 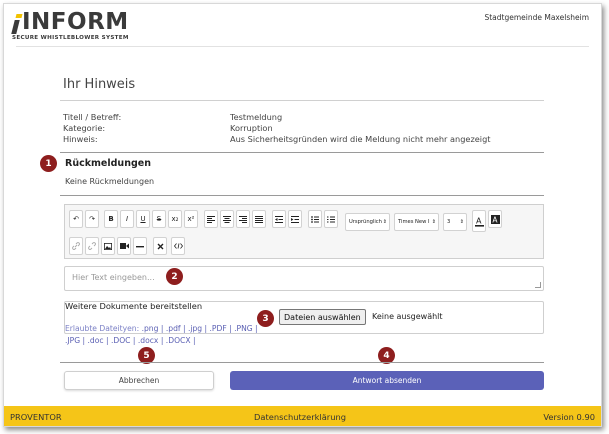 What do you see at coordinates (259, 219) in the screenshot?
I see `align-justify-icon` at bounding box center [259, 219].